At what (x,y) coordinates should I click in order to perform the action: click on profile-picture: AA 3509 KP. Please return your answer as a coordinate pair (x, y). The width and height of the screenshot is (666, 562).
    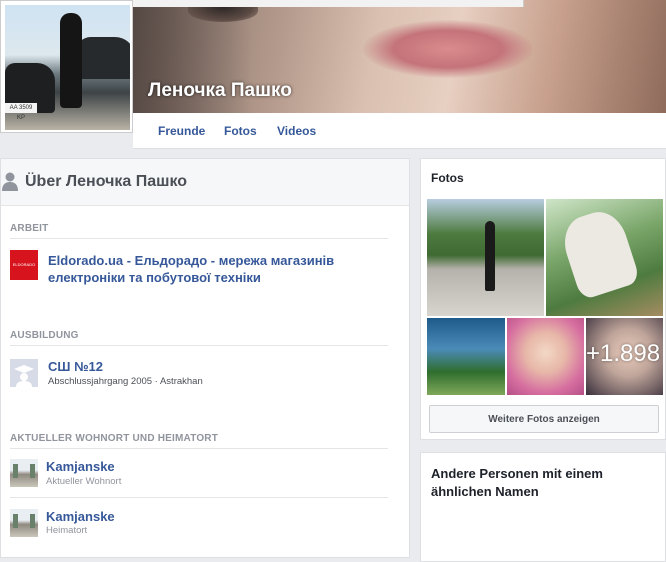
    Looking at the image, I should click on (66, 66).